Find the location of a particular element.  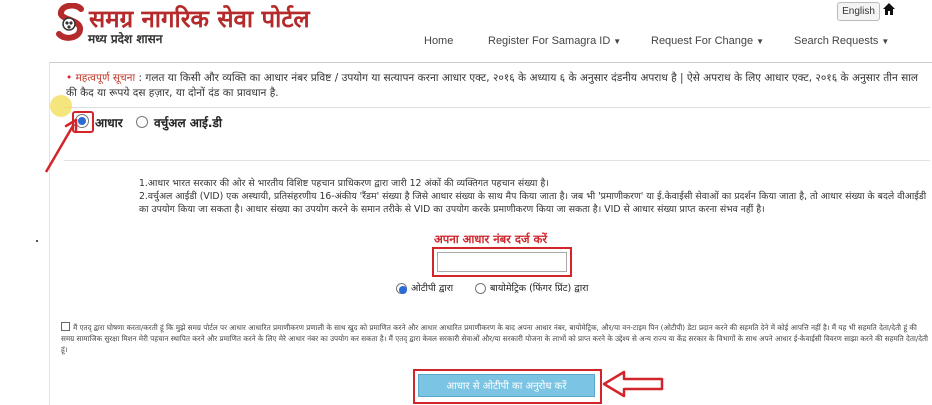

nav-home-label: Home is located at coordinates (439, 41).